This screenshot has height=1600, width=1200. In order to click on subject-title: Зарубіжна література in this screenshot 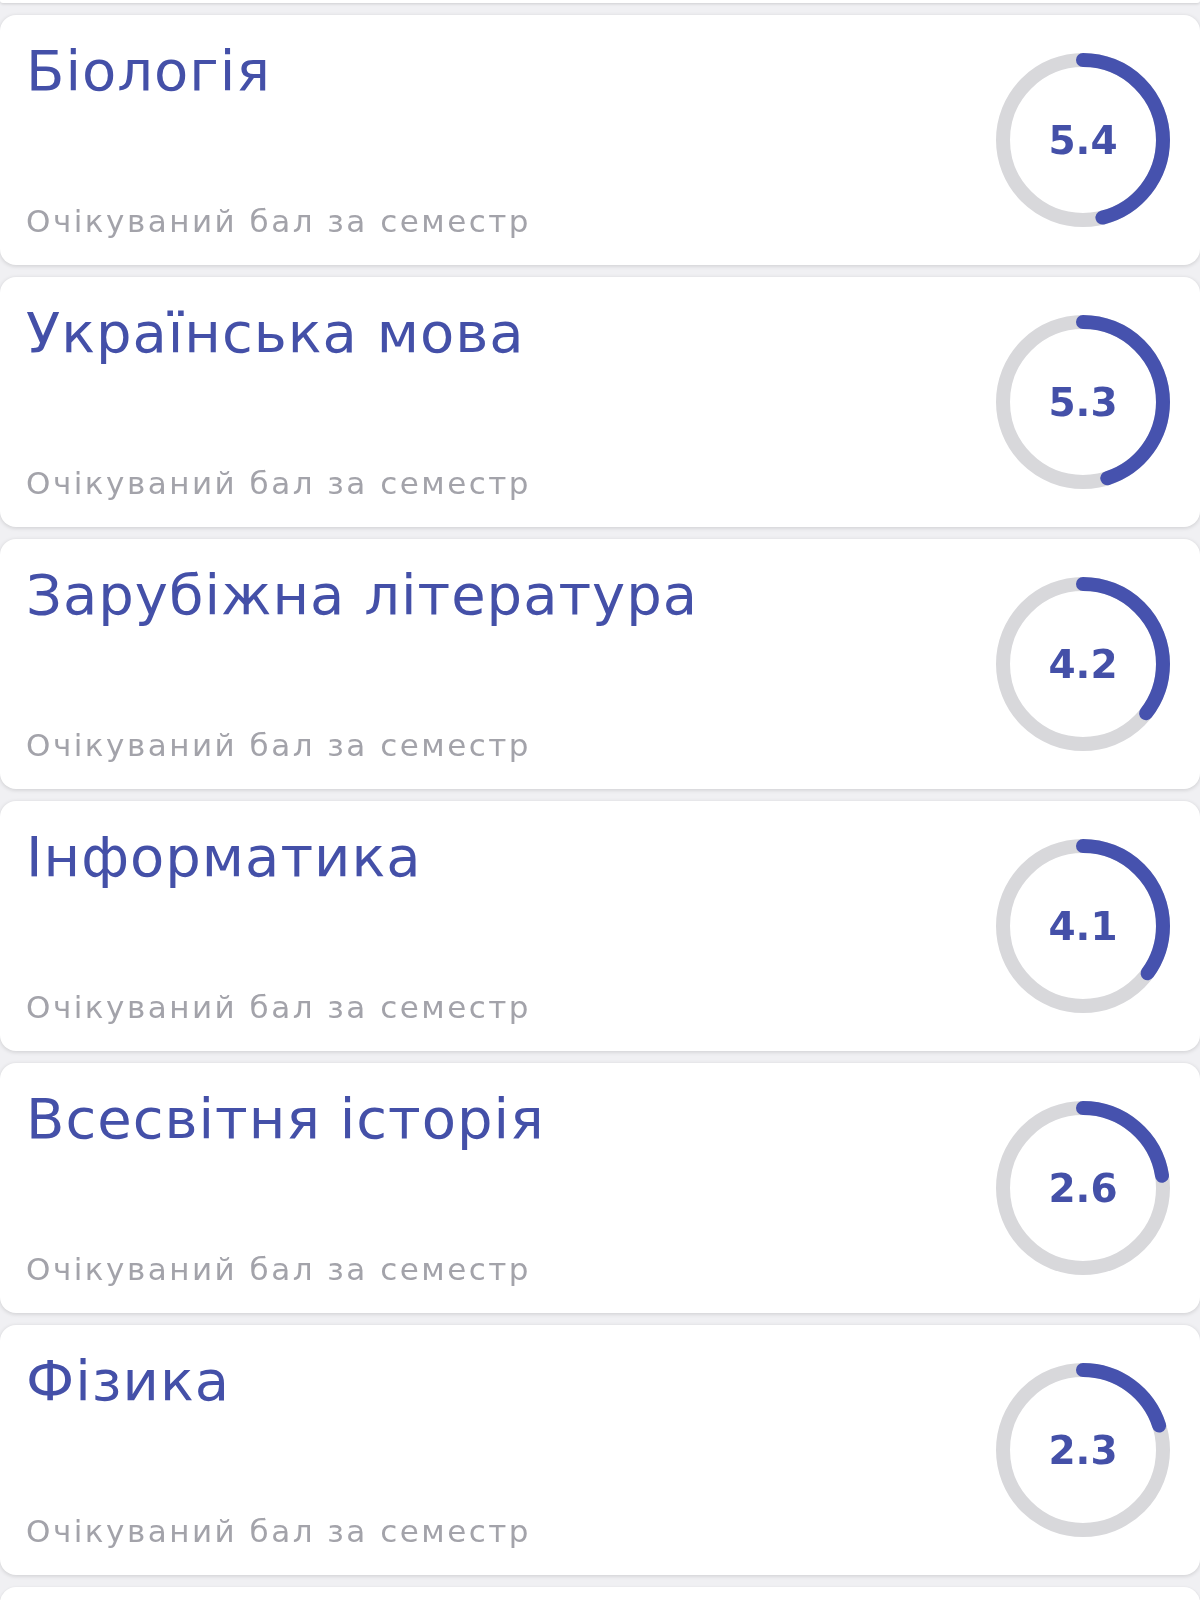, I will do `click(363, 595)`.